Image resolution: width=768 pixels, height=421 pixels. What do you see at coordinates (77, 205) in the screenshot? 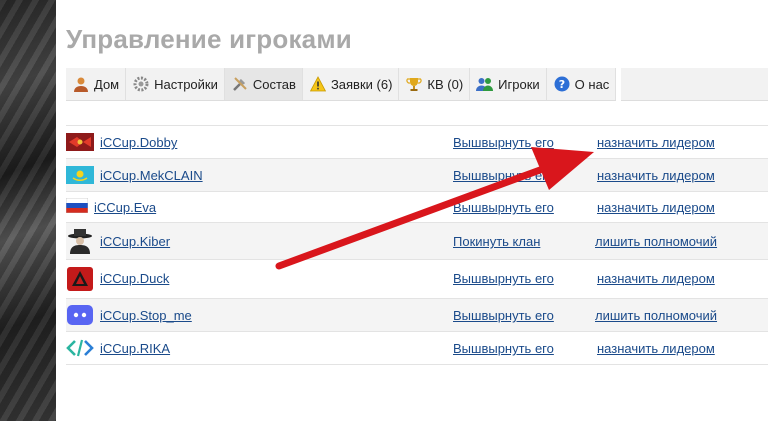
I see `russia-flag-icon` at bounding box center [77, 205].